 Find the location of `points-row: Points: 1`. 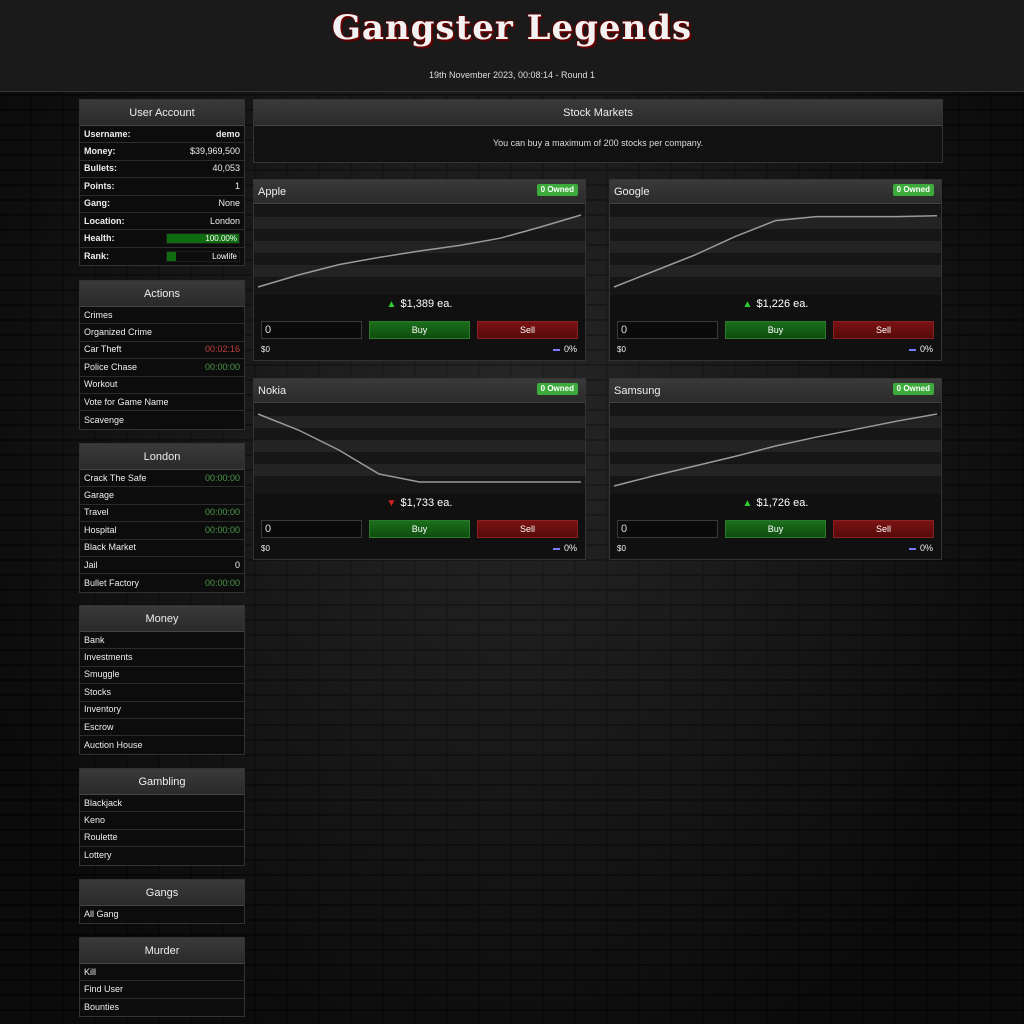

points-row: Points: 1 is located at coordinates (162, 187).